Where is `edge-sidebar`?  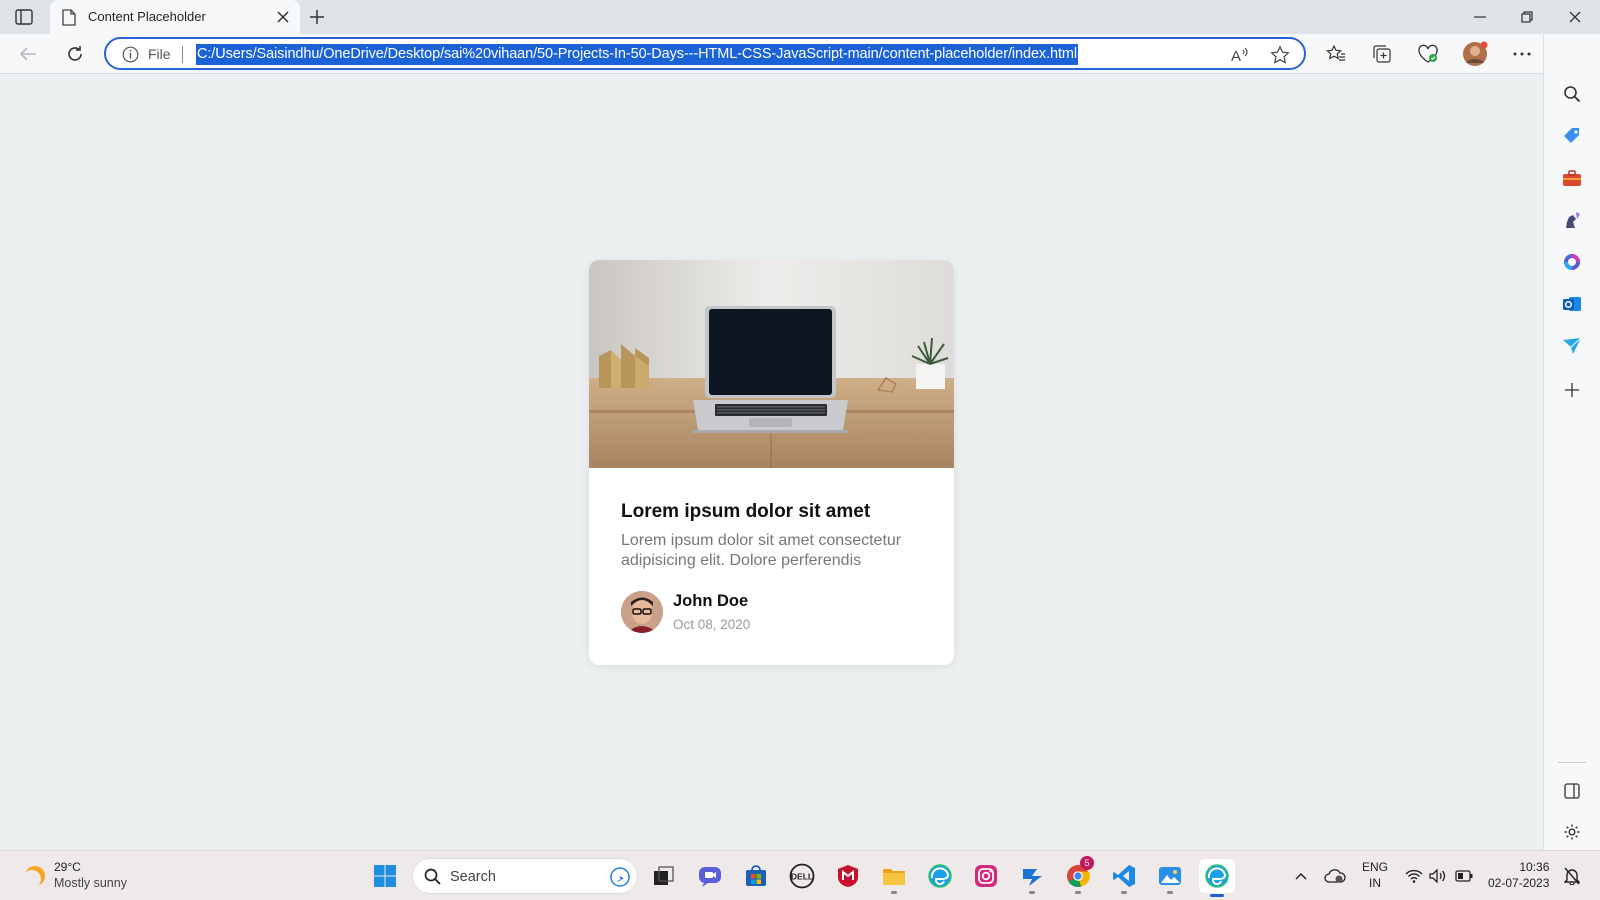
edge-sidebar is located at coordinates (1571, 442).